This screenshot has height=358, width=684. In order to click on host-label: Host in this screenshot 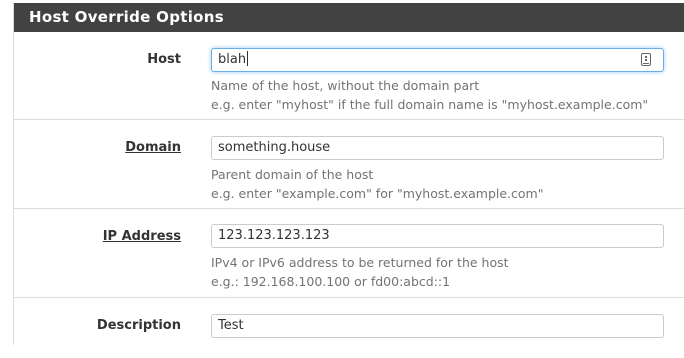, I will do `click(164, 59)`.